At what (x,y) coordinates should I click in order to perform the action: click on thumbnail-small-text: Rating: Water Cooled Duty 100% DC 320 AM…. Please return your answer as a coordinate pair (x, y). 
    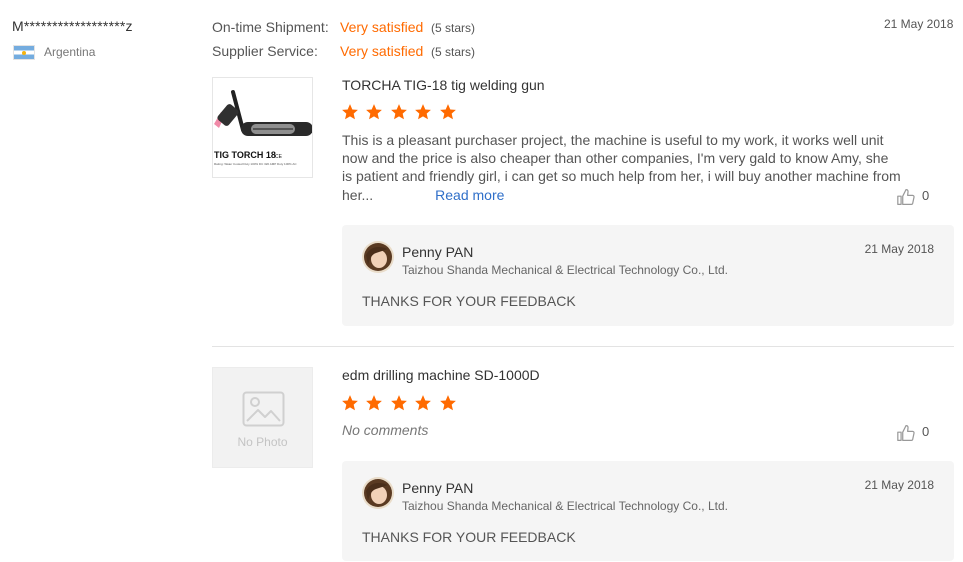
    Looking at the image, I should click on (255, 164).